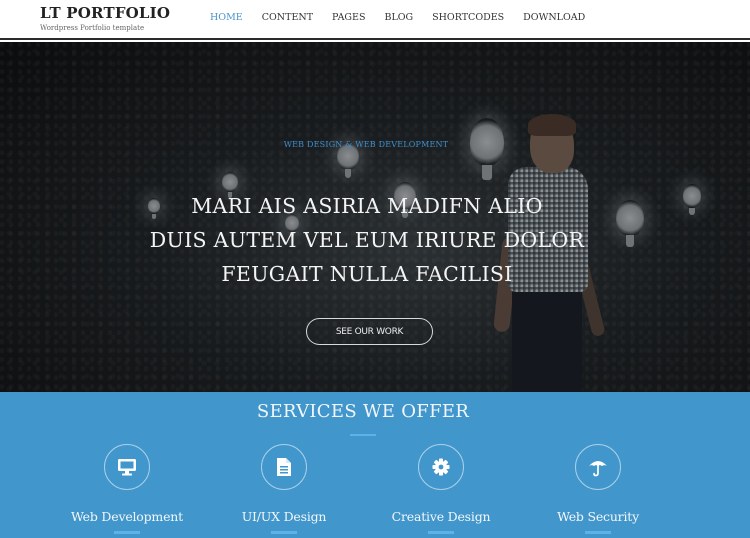  What do you see at coordinates (127, 516) in the screenshot?
I see `service-label: Web Development` at bounding box center [127, 516].